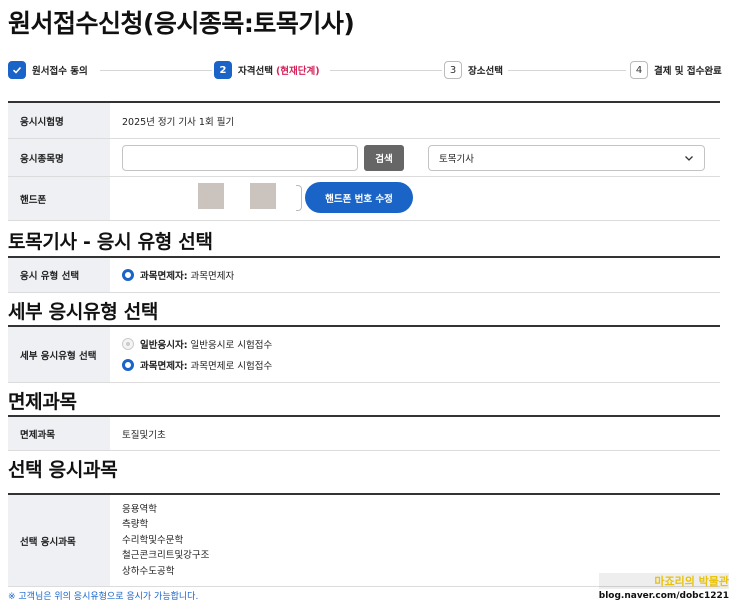 Image resolution: width=743 pixels, height=616 pixels. I want to click on exempt-label: 면제과목, so click(59, 433).